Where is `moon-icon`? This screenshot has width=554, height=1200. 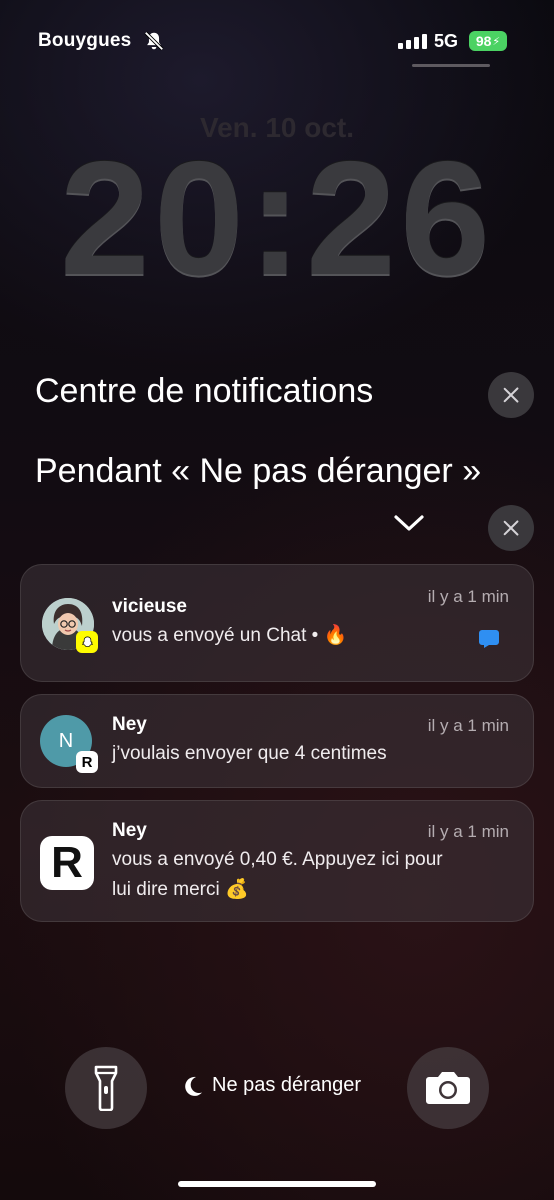 moon-icon is located at coordinates (193, 1086).